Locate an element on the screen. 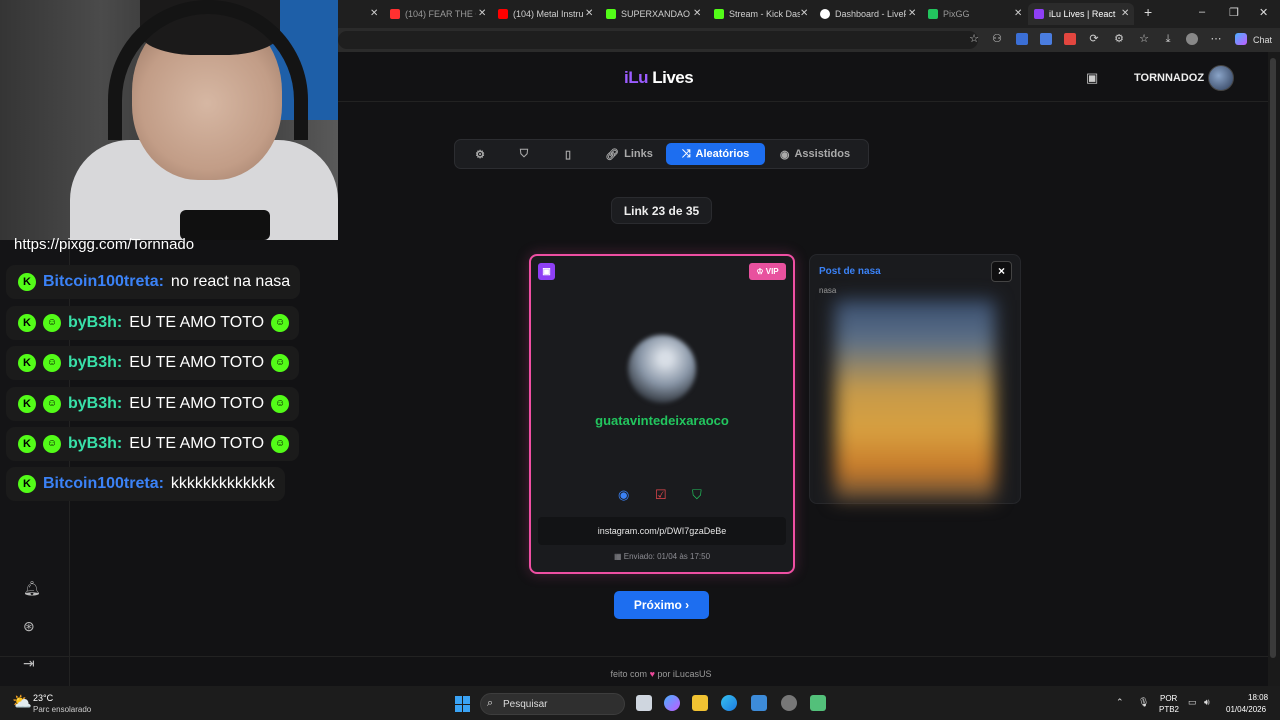  next-button: Próximo › is located at coordinates (661, 605).